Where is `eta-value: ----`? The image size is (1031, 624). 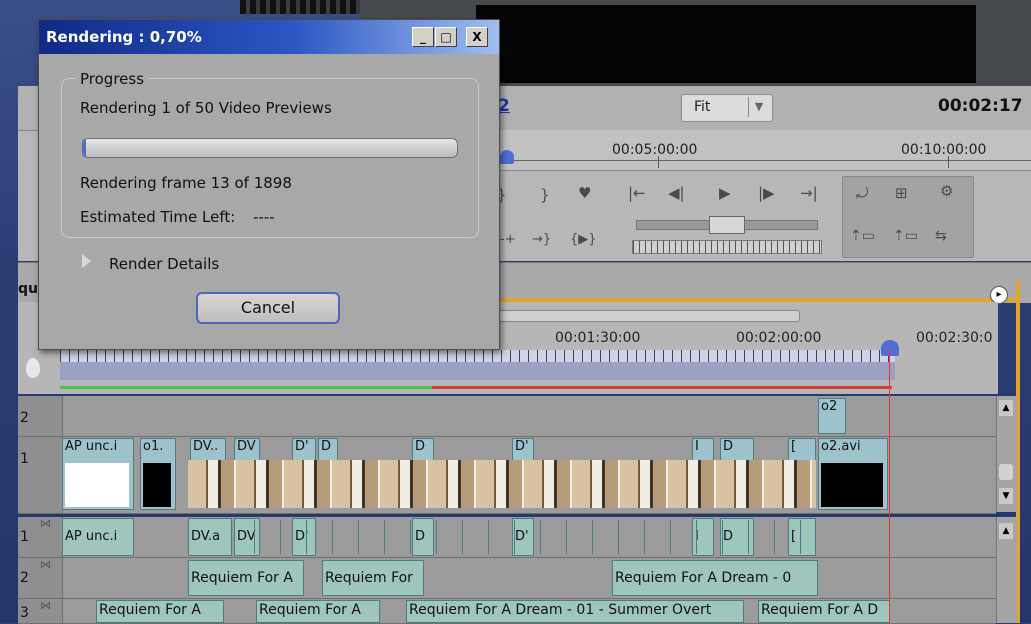
eta-value: ---- is located at coordinates (264, 217).